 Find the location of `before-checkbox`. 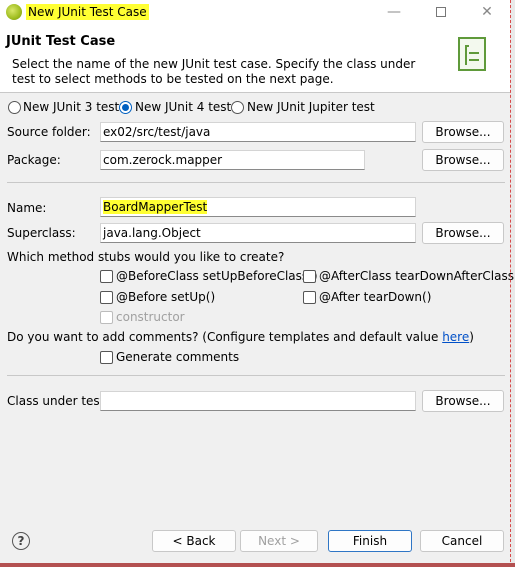

before-checkbox is located at coordinates (106, 297).